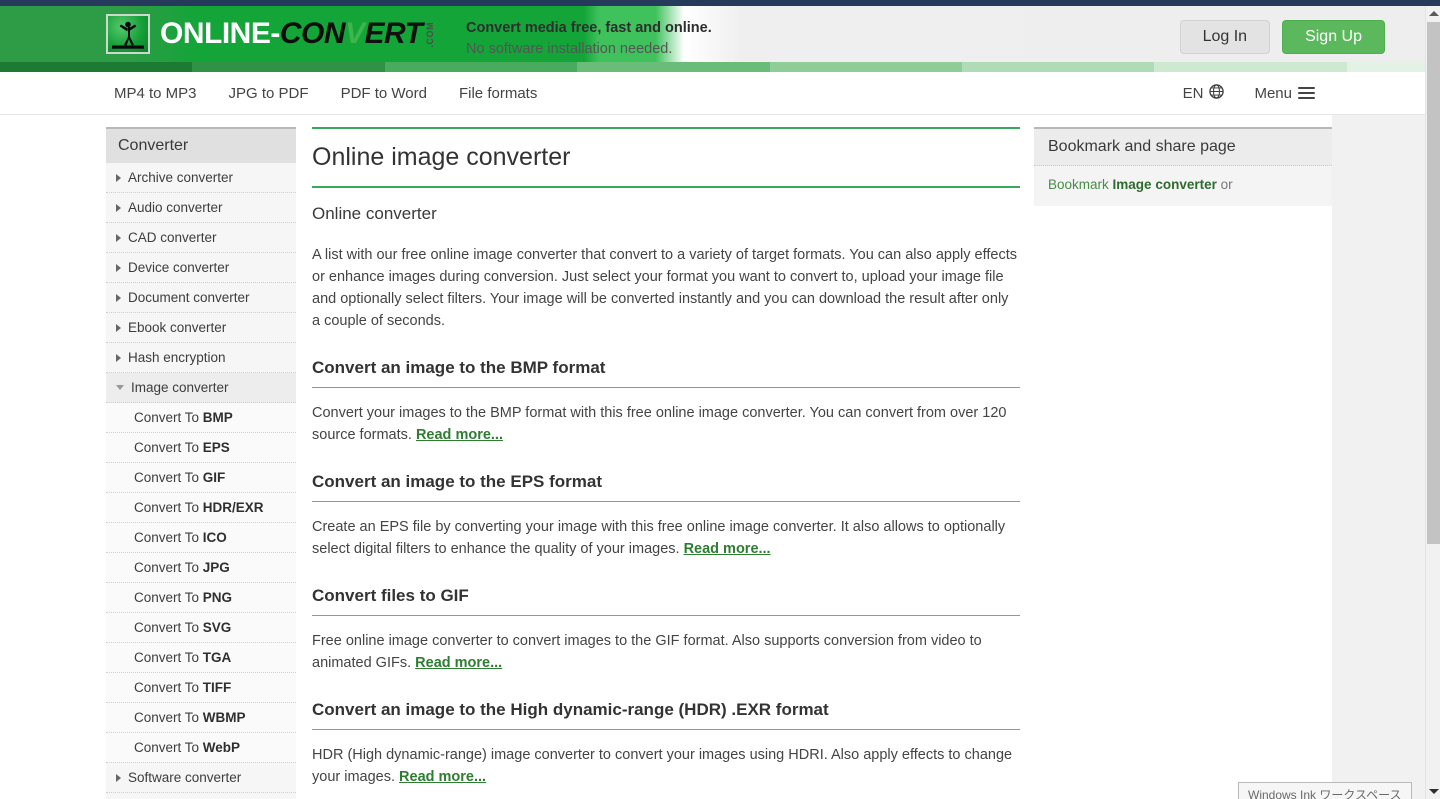  Describe the element at coordinates (181, 177) in the screenshot. I see `sidebar-item-label: Archive converter` at that location.